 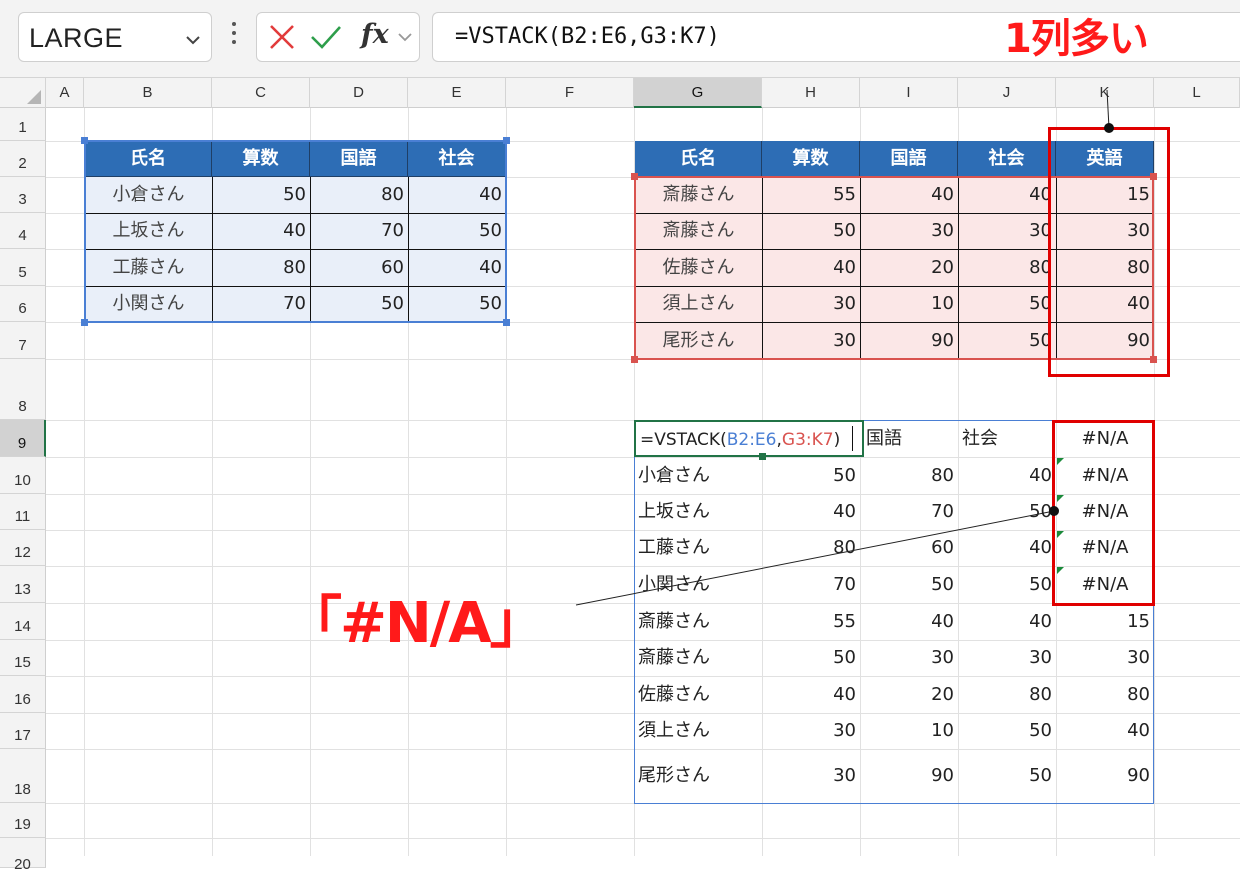 What do you see at coordinates (148, 93) in the screenshot?
I see `column-header-b: B` at bounding box center [148, 93].